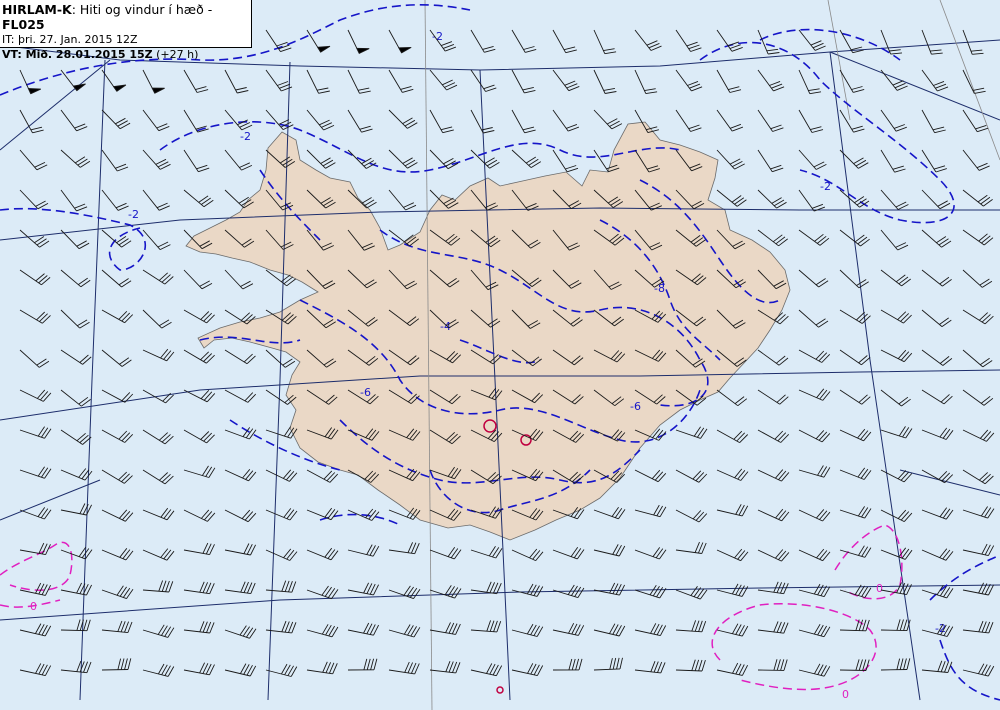  Describe the element at coordinates (142, 9) in the screenshot. I see `map-description: : Hiti og vindur í hæð -` at that location.